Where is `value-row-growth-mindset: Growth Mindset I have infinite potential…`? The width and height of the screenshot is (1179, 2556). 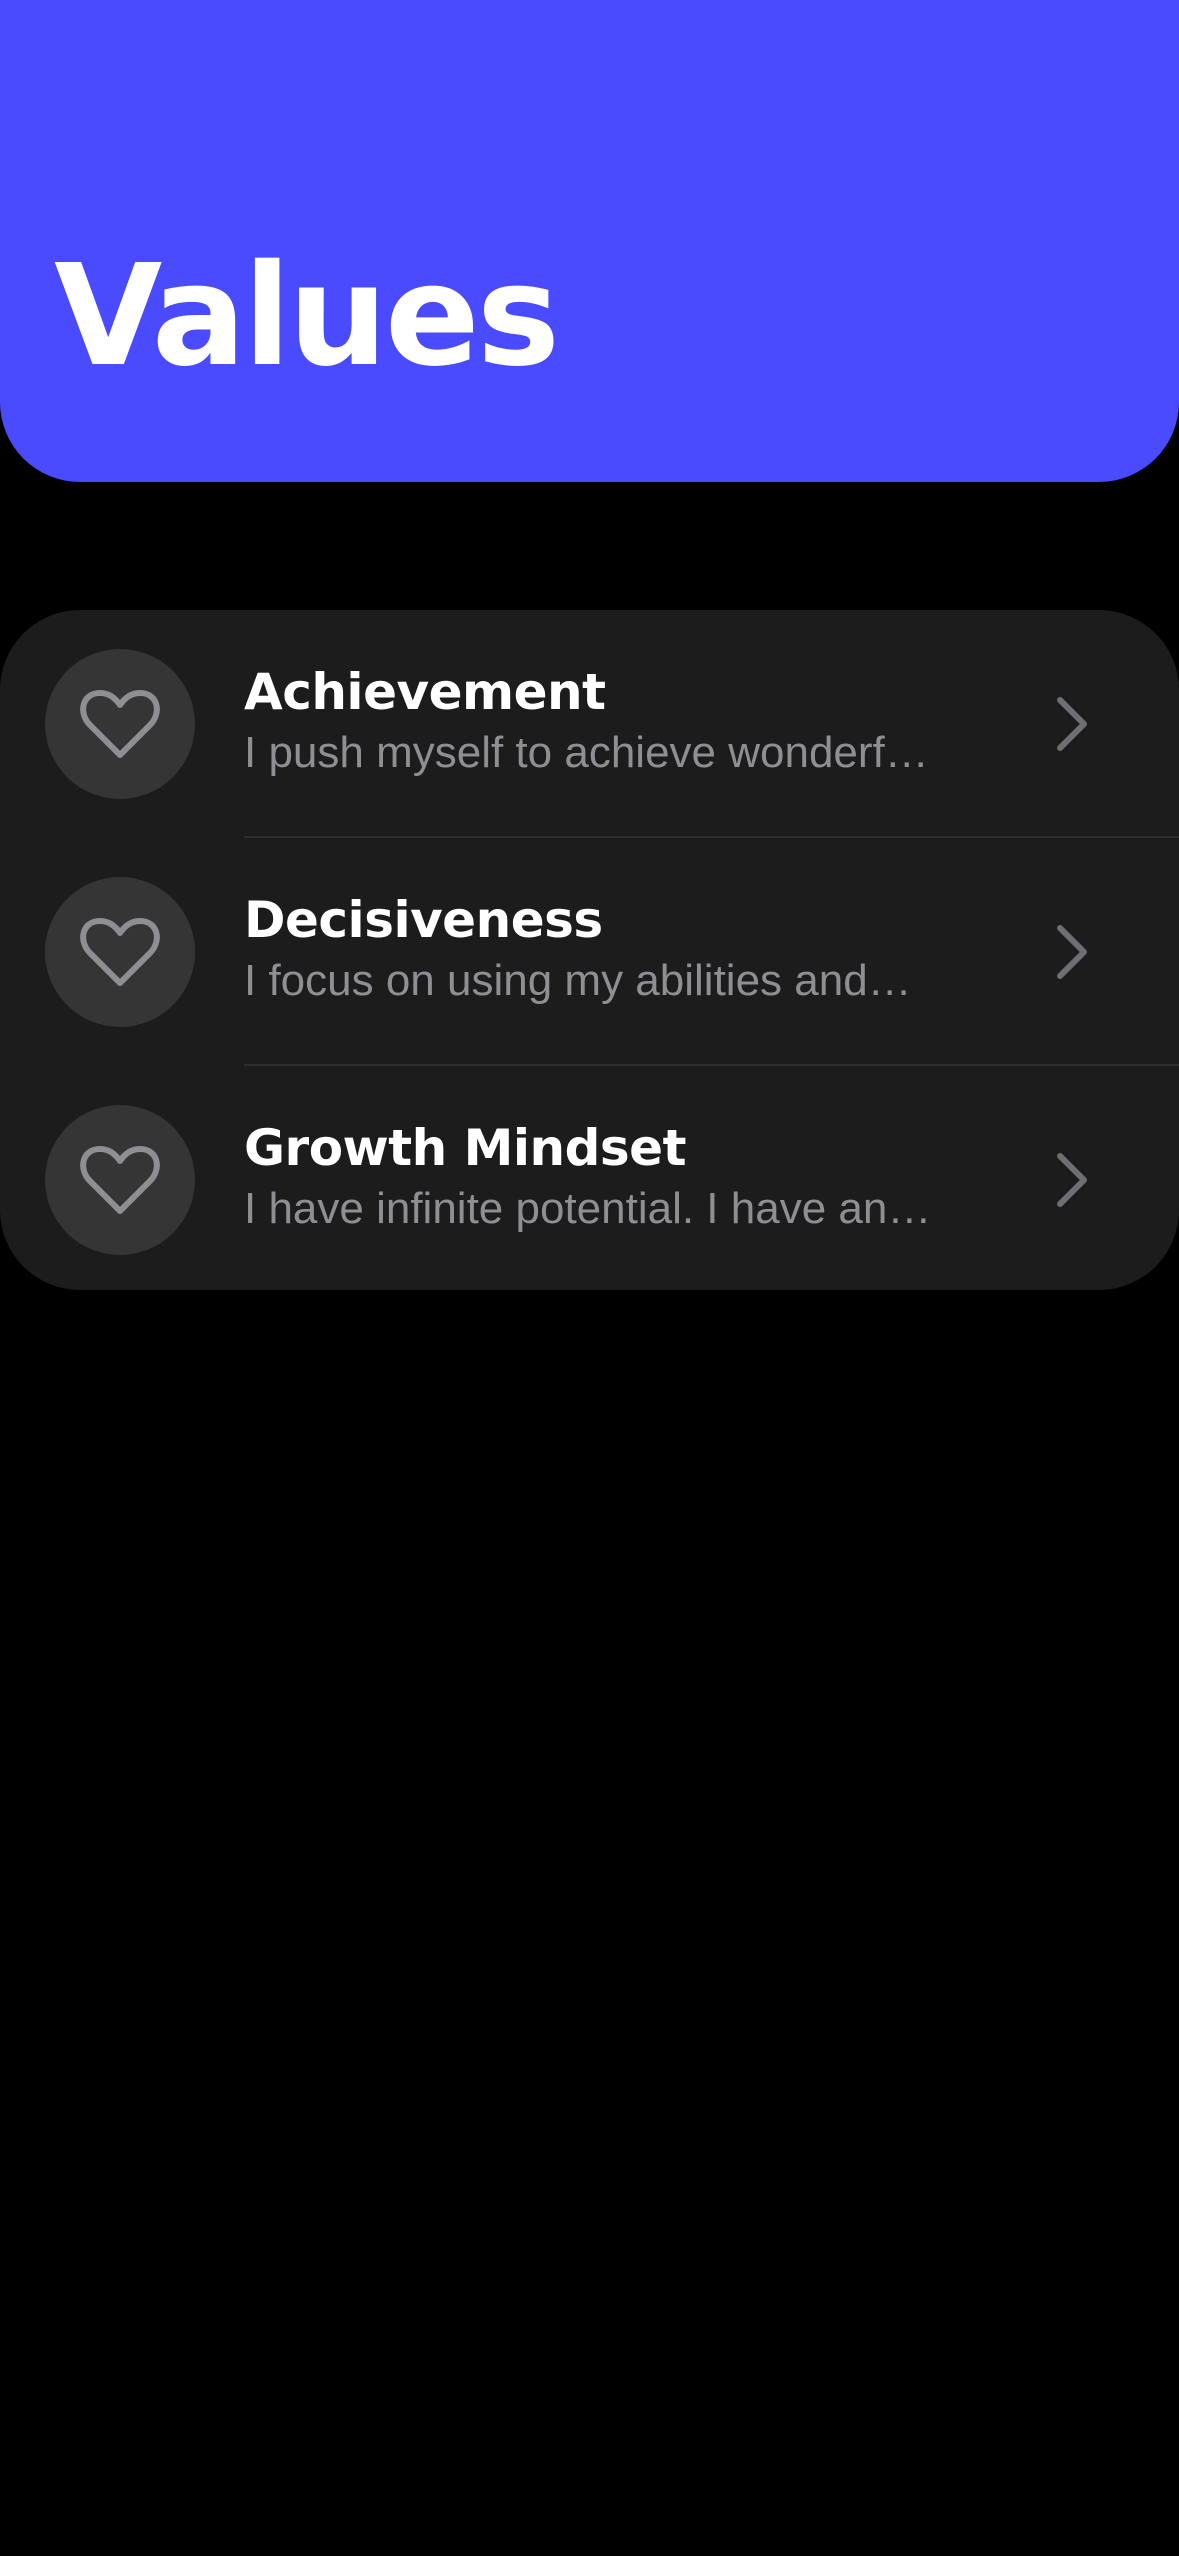
value-row-growth-mindset: Growth Mindset I have infinite potential… is located at coordinates (589, 1178).